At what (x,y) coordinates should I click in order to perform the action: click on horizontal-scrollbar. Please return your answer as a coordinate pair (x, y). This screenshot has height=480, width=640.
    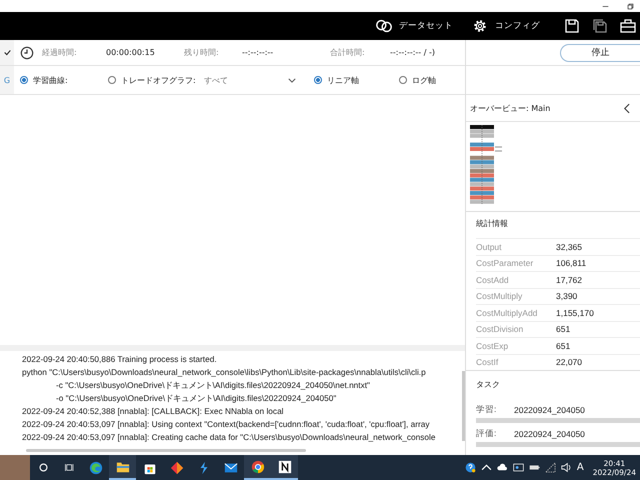
    Looking at the image, I should click on (166, 450).